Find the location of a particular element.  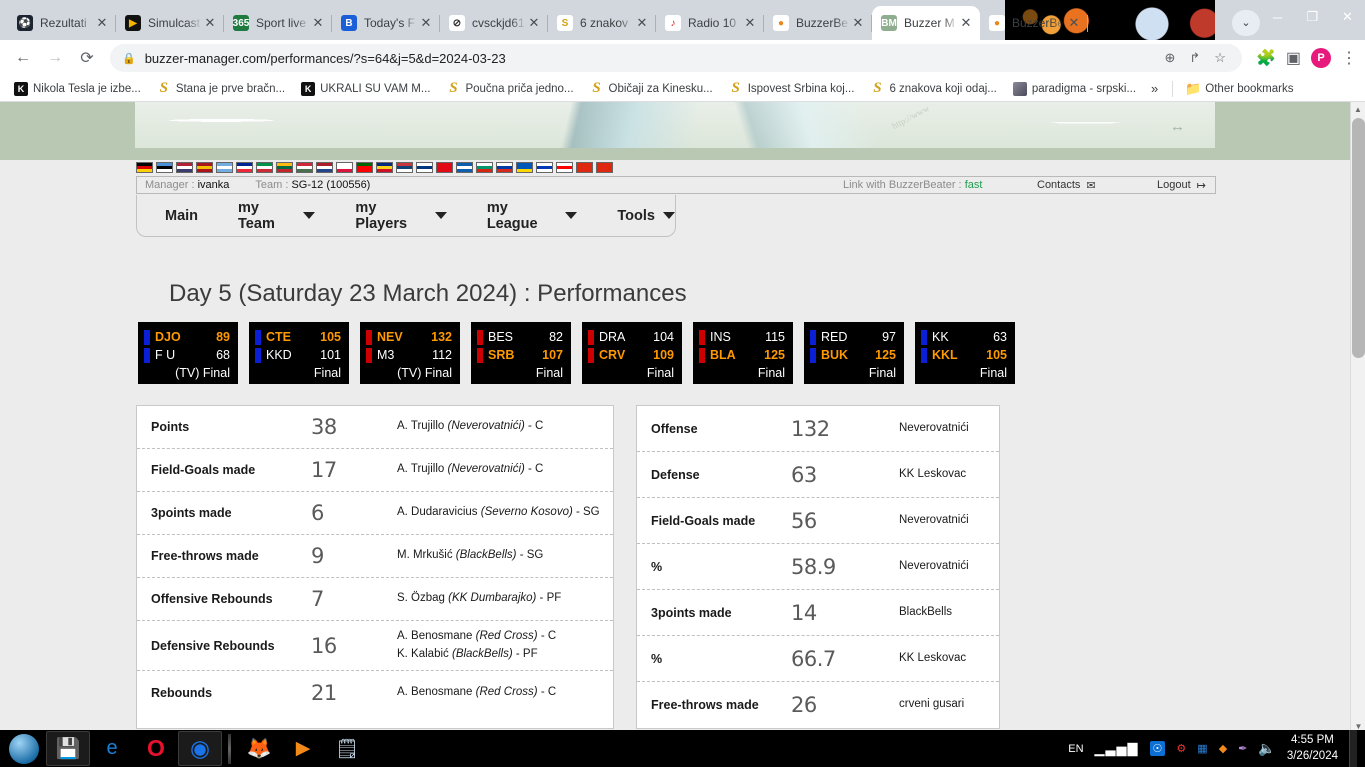

taskbar-chrome-icon: ◉ is located at coordinates (200, 748).